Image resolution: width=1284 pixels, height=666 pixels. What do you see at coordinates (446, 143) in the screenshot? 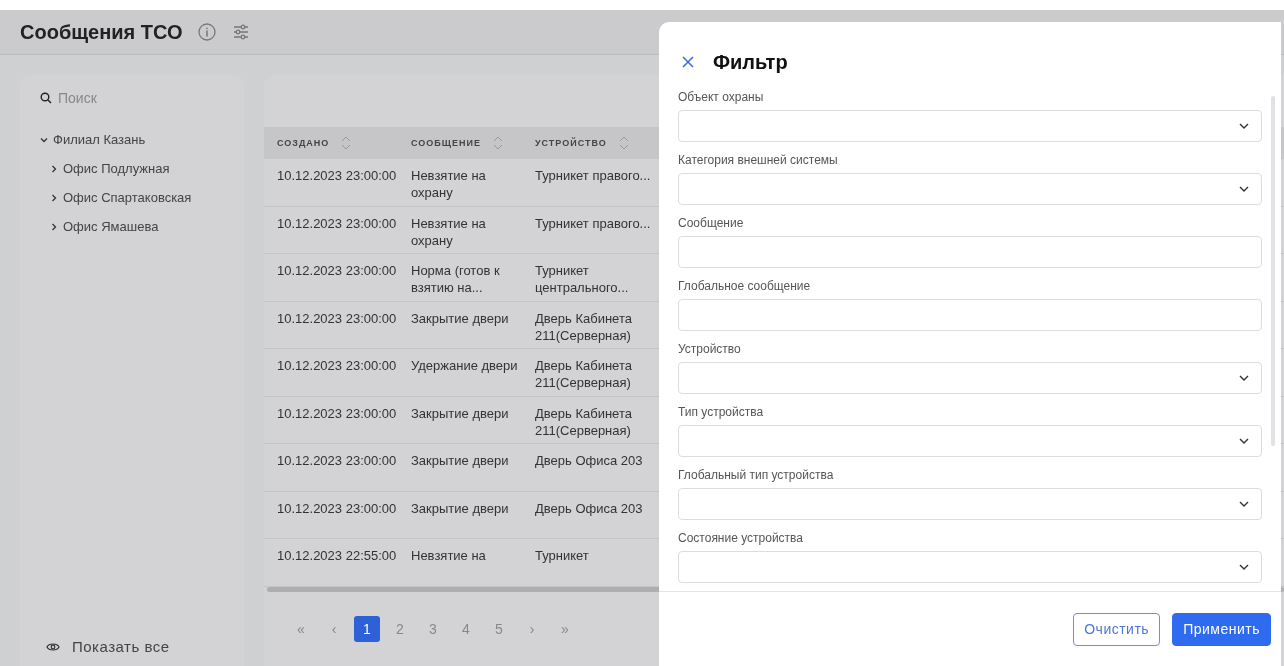
I see `column-header: СООБЩЕНИЕ` at bounding box center [446, 143].